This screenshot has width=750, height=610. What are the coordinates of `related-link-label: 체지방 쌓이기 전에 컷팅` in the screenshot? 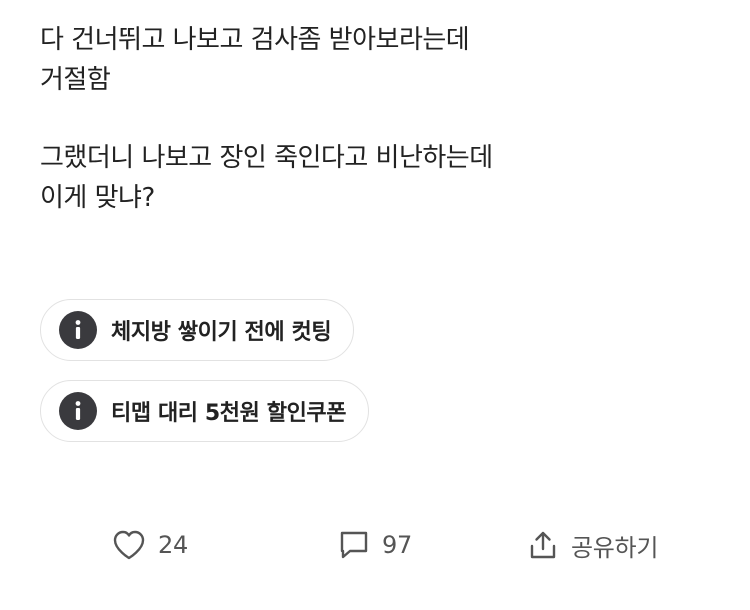 It's located at (221, 332).